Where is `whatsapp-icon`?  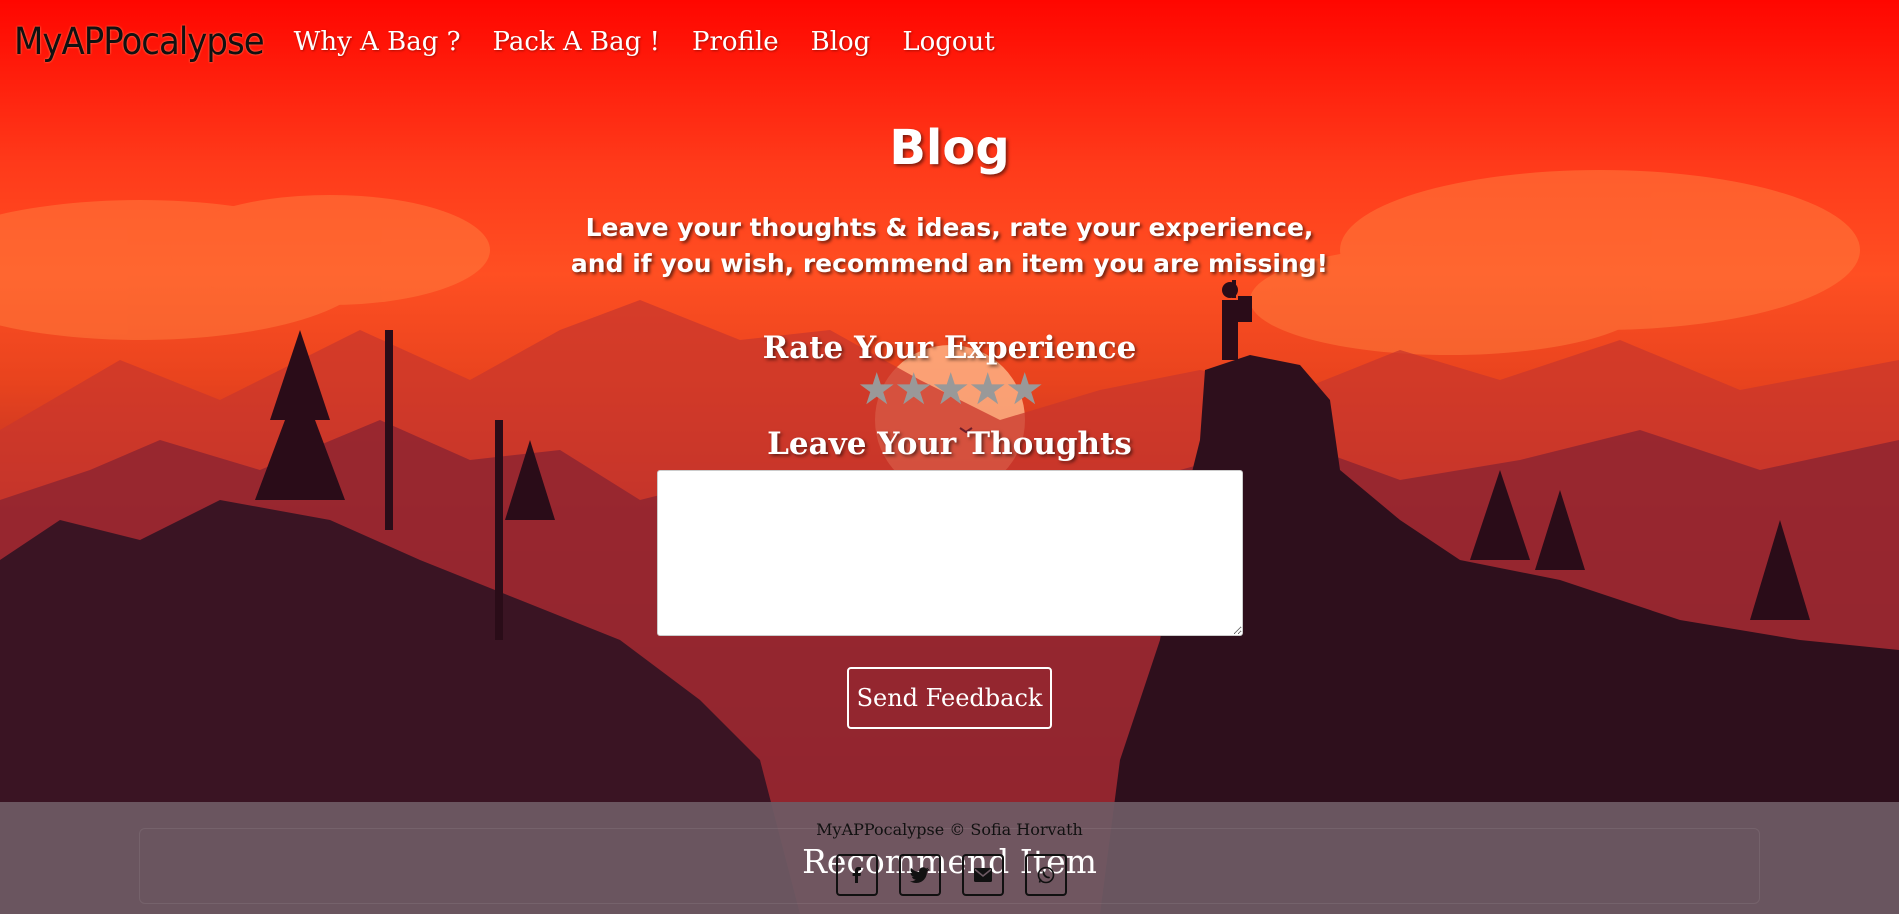 whatsapp-icon is located at coordinates (1046, 875).